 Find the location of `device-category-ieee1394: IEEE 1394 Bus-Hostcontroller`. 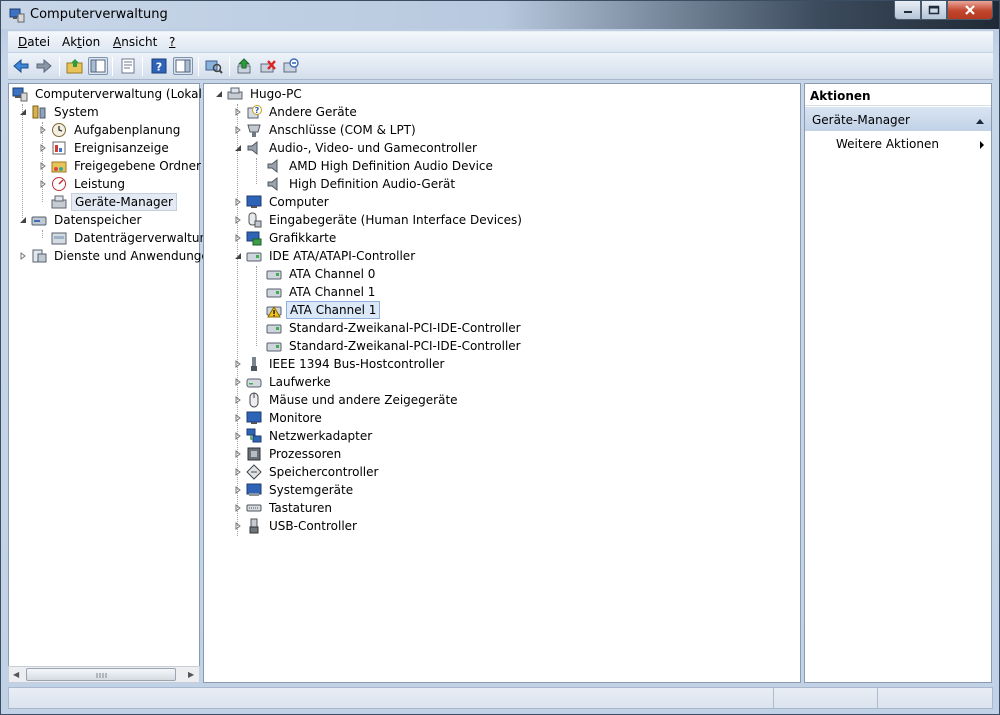

device-category-ieee1394: IEEE 1394 Bus-Hostcontroller is located at coordinates (340, 364).